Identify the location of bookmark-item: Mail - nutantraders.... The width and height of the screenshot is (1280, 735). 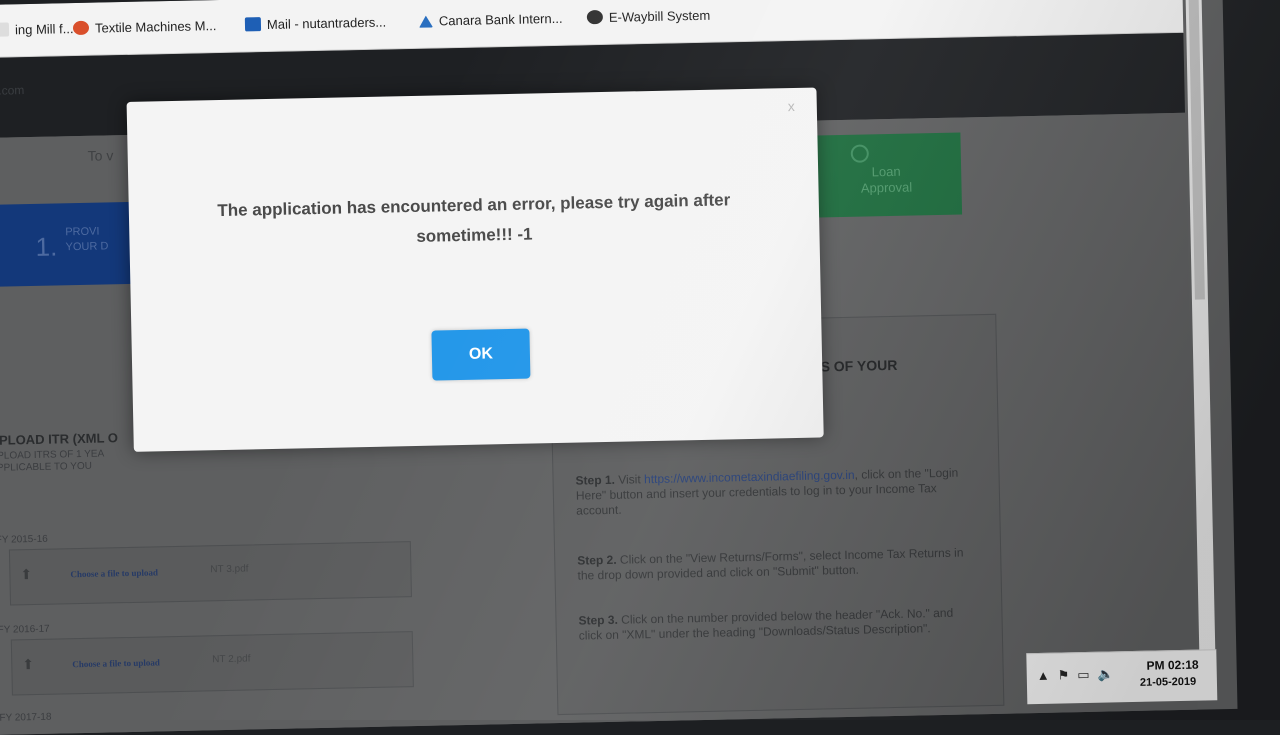
(315, 24).